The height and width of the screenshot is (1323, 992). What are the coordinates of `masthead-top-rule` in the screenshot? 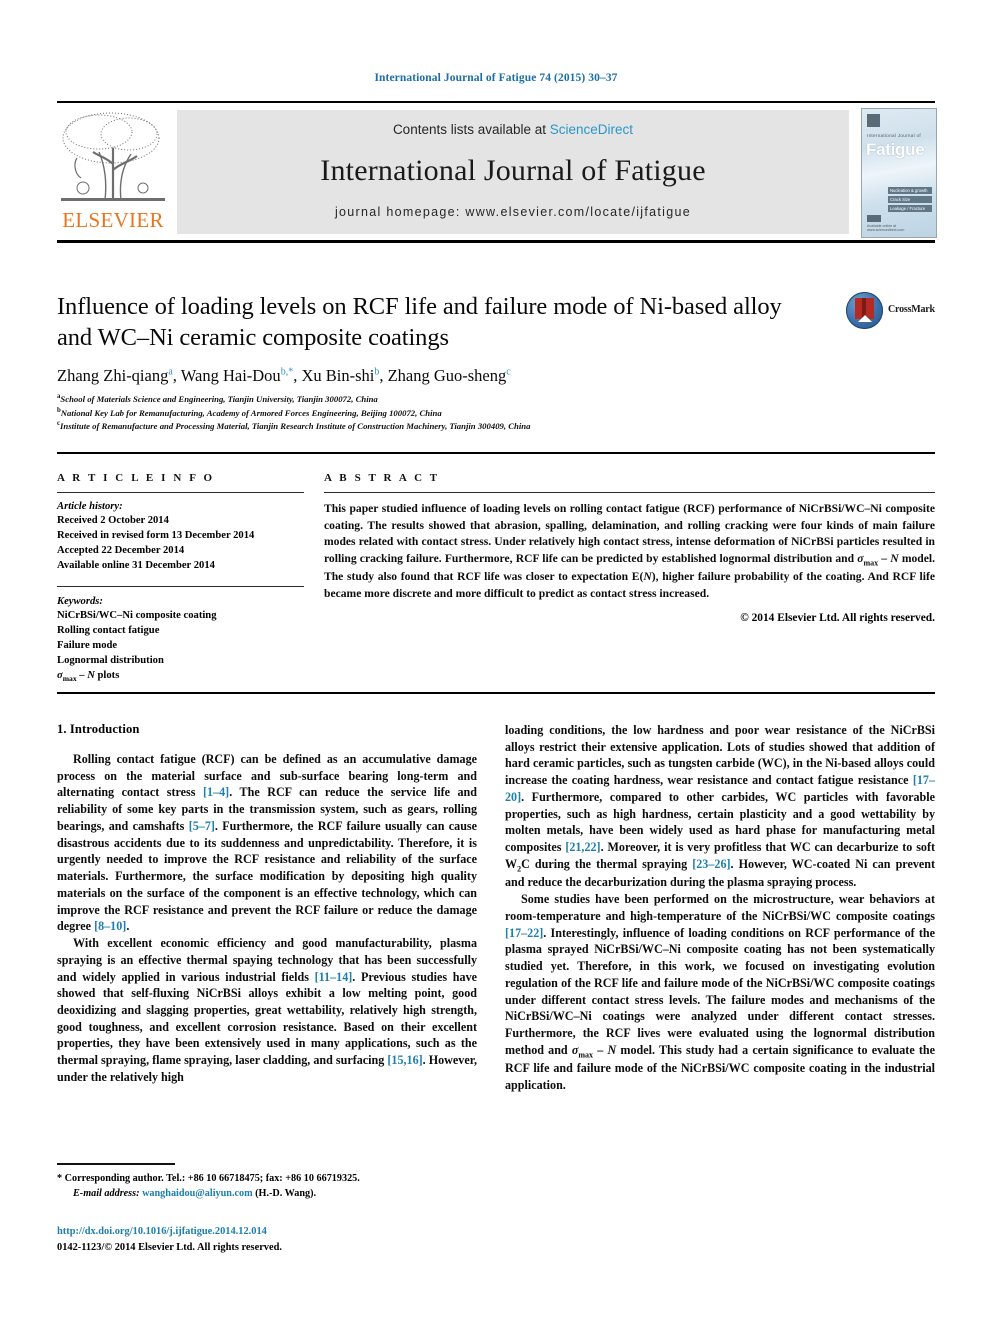 It's located at (496, 102).